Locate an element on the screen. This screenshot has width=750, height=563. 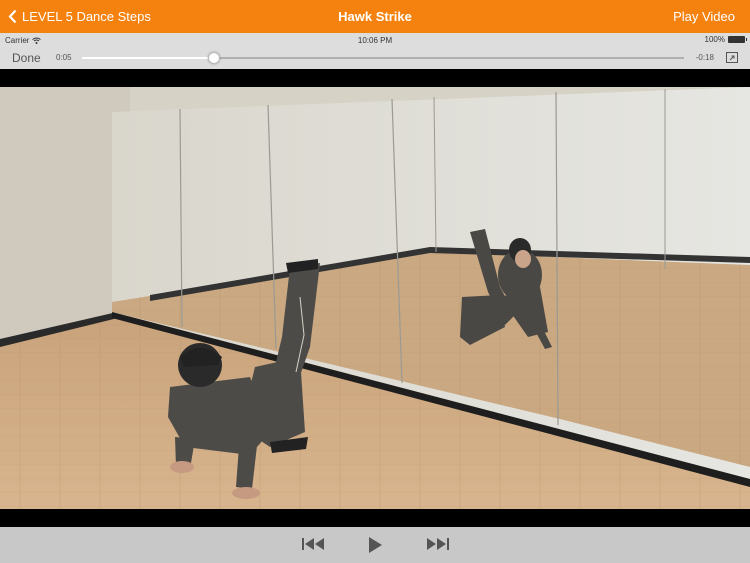
fullscreen-button is located at coordinates (732, 57).